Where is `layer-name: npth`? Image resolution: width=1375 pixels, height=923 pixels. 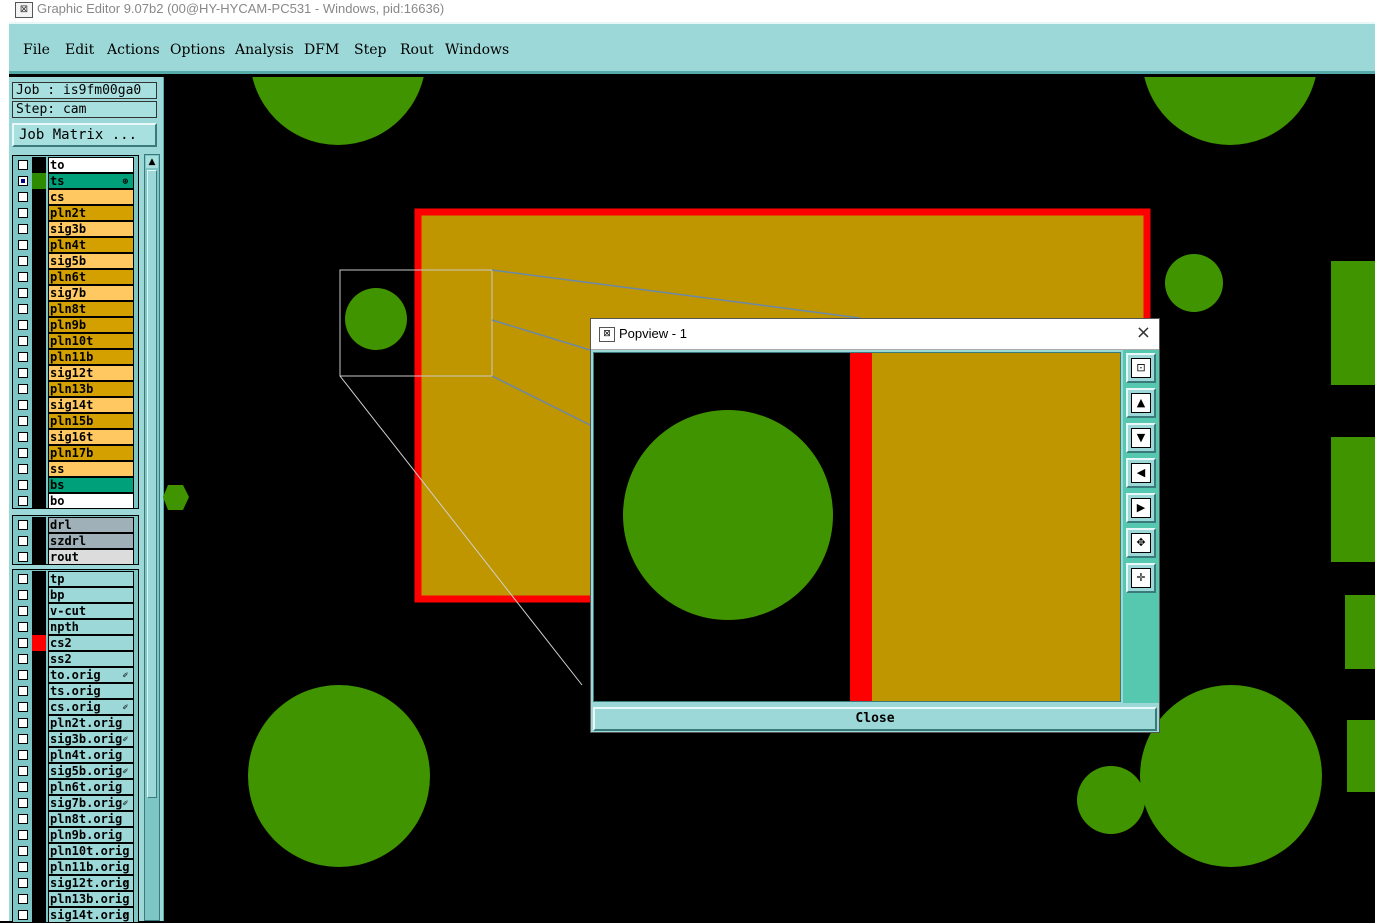
layer-name: npth is located at coordinates (91, 627).